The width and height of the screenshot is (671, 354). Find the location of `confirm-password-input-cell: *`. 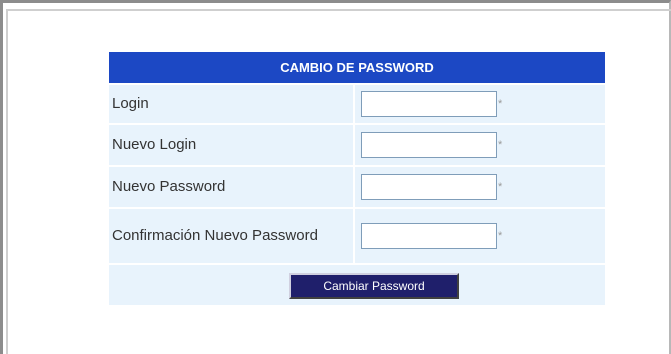

confirm-password-input-cell: * is located at coordinates (480, 236).